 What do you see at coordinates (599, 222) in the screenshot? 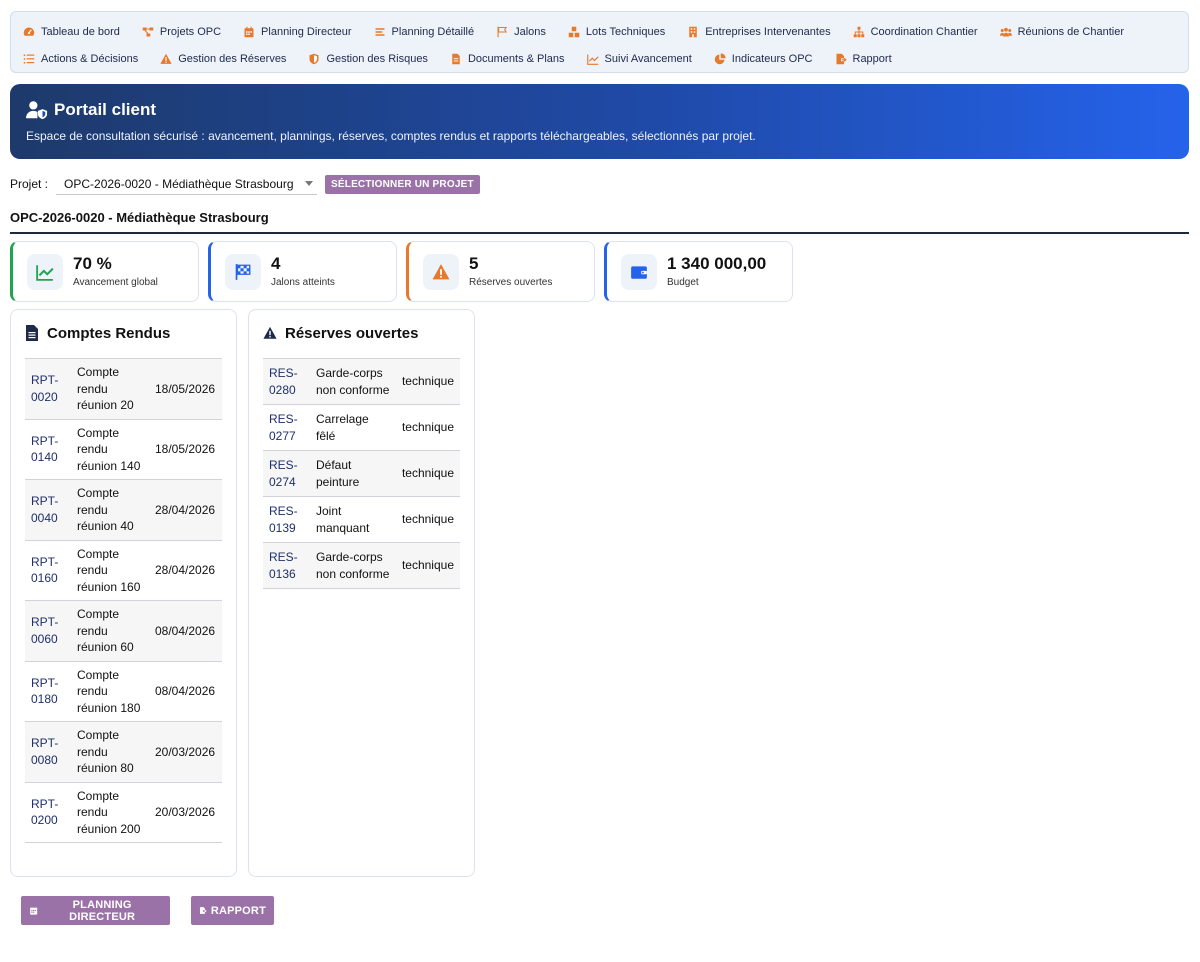
I see `project-heading: OPC-2026-0020 - Médiathèque Strasbourg` at bounding box center [599, 222].